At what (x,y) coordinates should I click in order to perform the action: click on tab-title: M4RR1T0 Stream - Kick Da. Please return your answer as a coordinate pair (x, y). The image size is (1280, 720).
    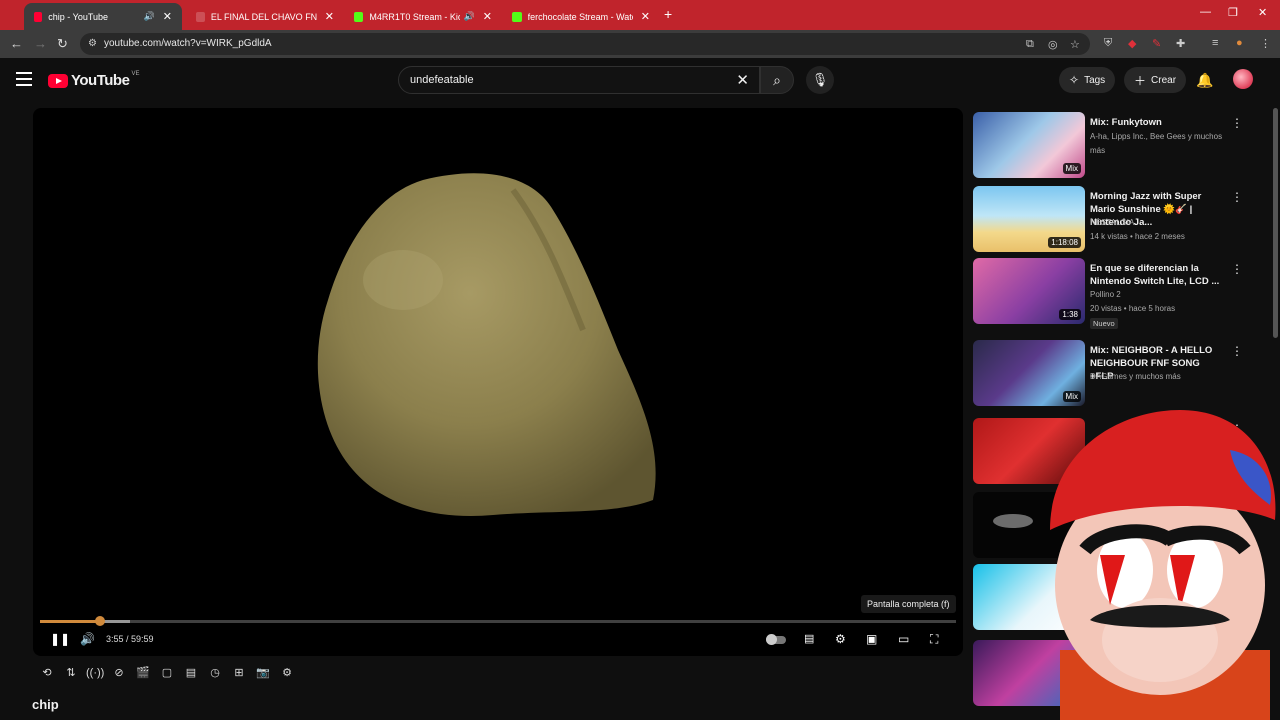
    Looking at the image, I should click on (414, 16).